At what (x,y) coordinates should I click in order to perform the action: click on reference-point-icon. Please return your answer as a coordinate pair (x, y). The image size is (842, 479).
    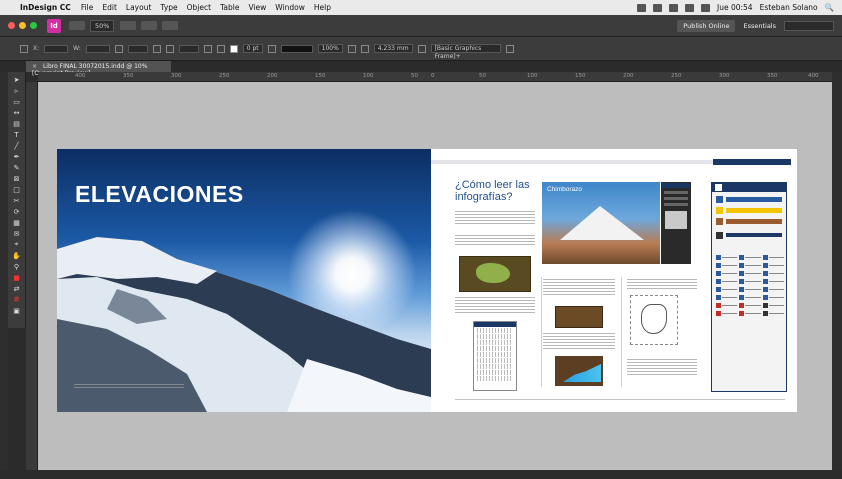
    Looking at the image, I should click on (24, 48).